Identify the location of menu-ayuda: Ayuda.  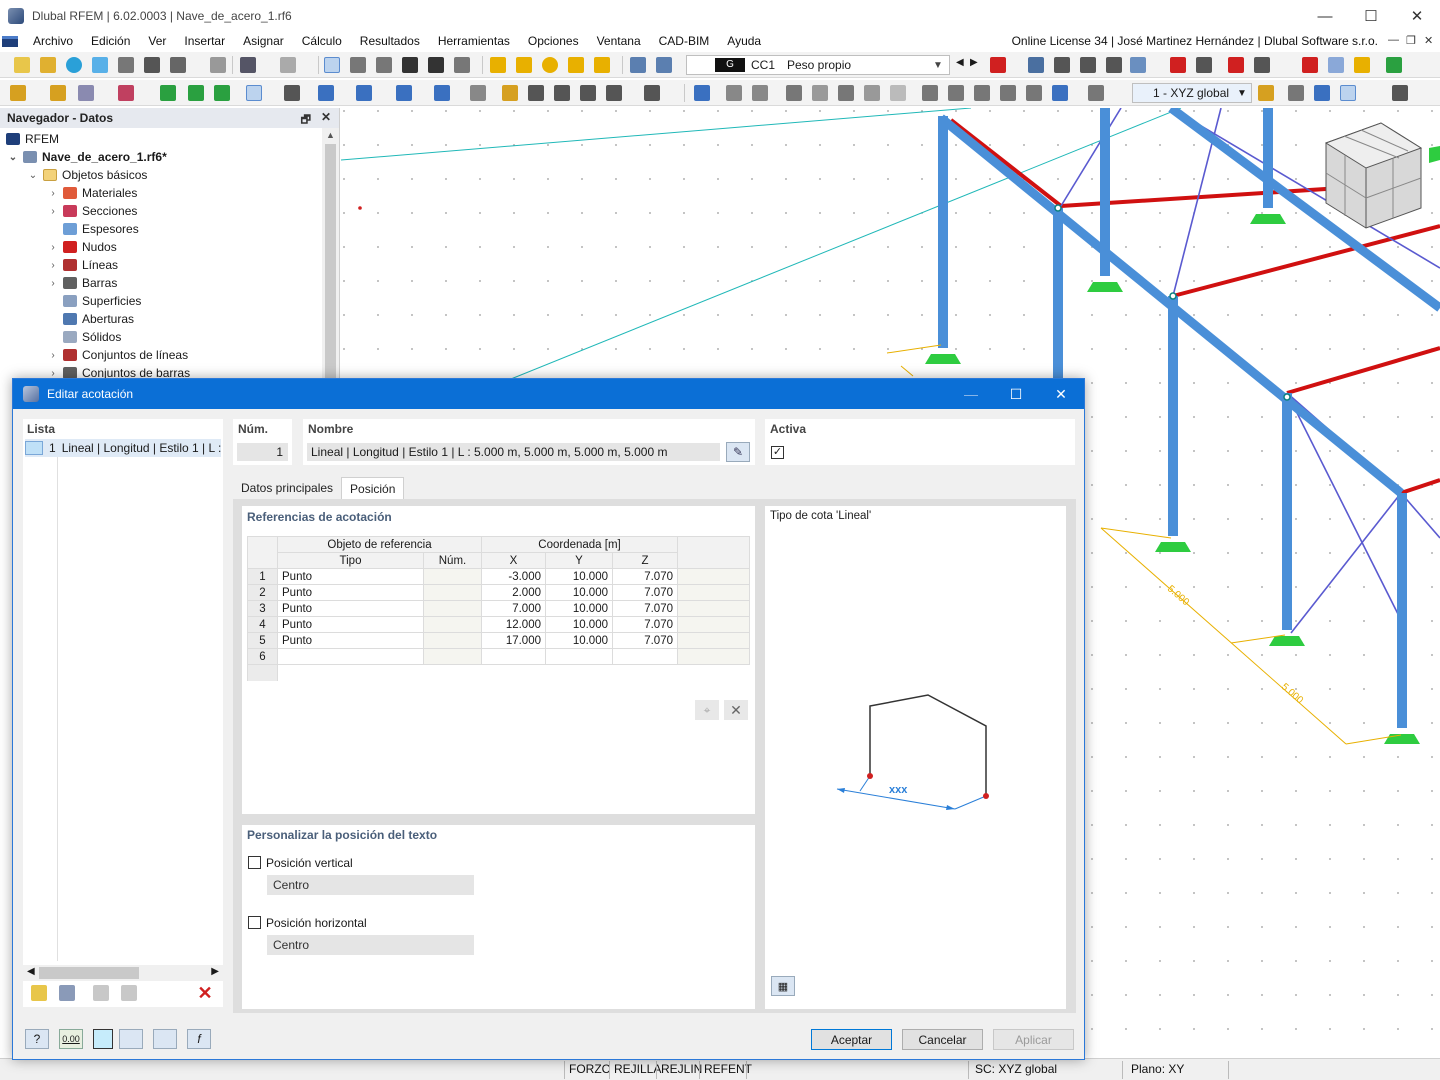
(744, 41).